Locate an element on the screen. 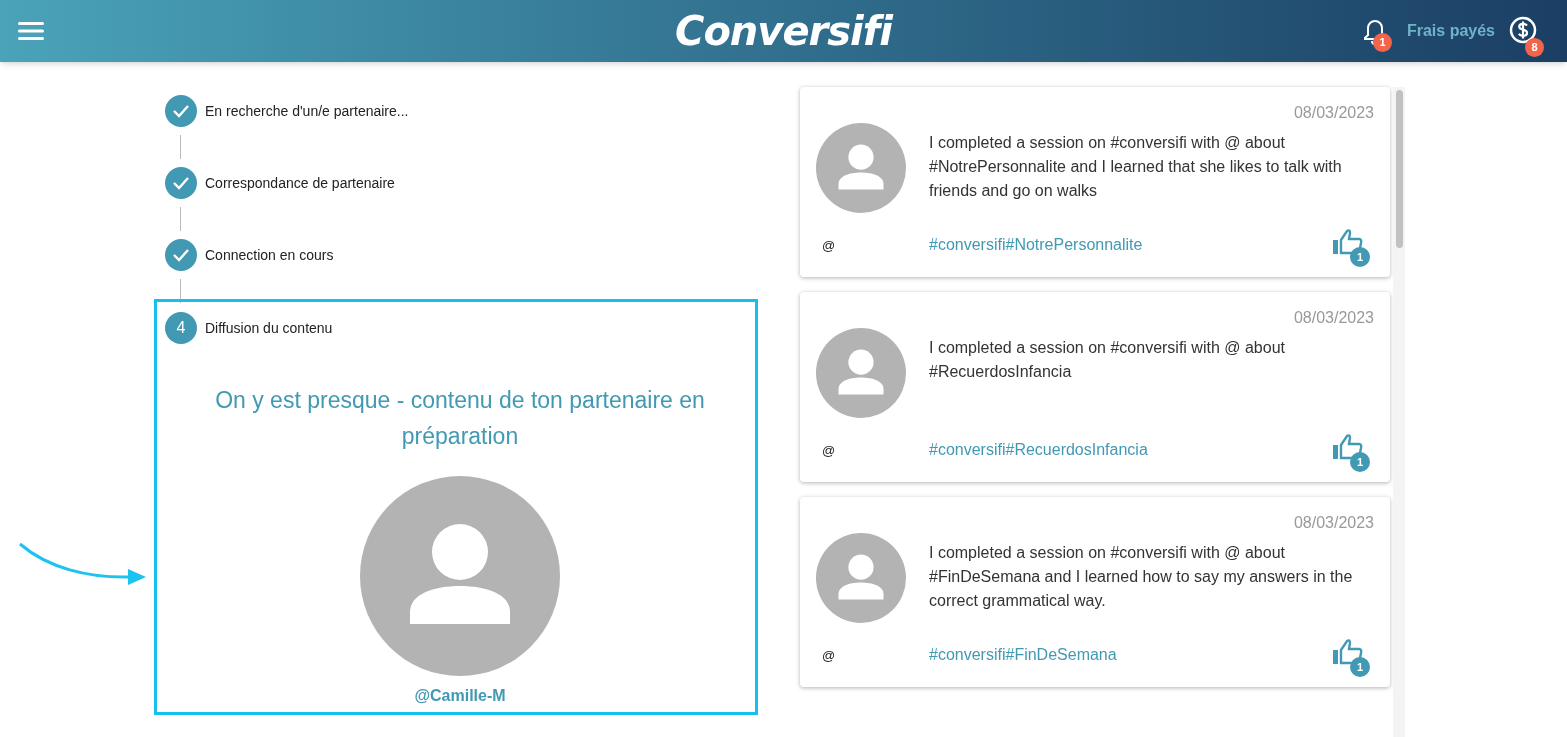 This screenshot has height=737, width=1567. post-text: I completed a session on #conversifi with @ about #RecuerdosInfancia is located at coordinates (1107, 360).